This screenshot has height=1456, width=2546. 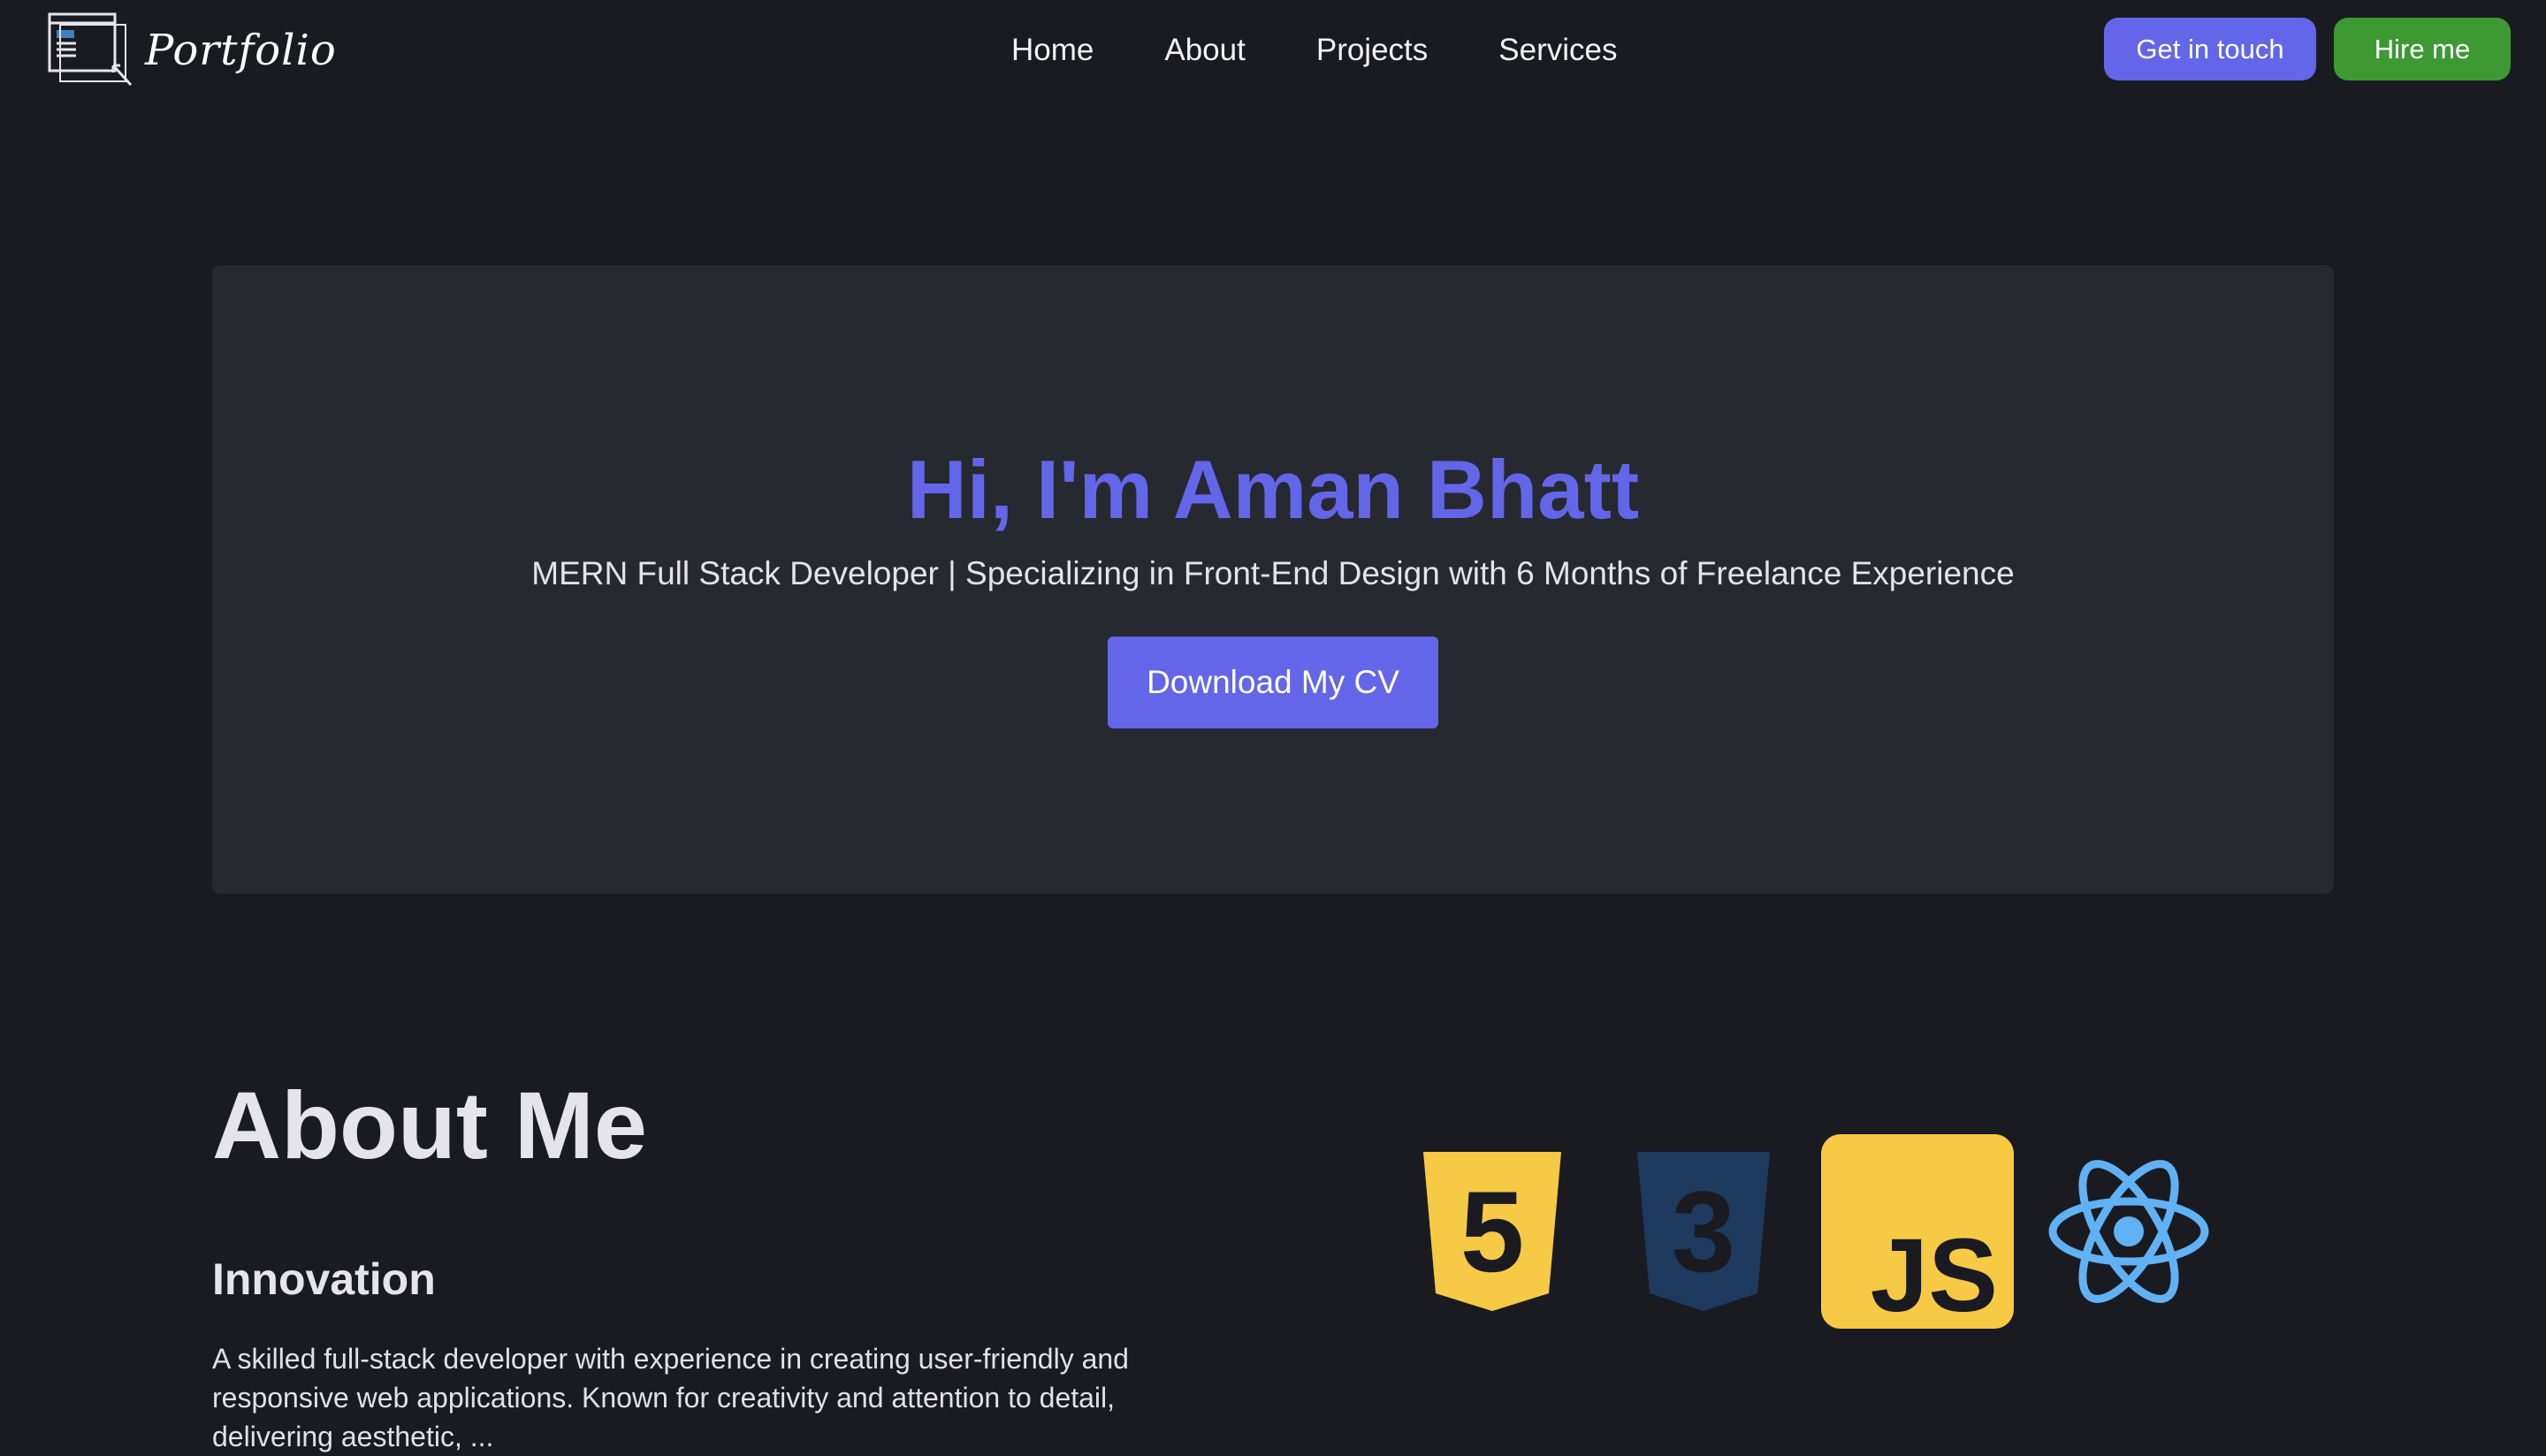 I want to click on nav-link-projects: Projects, so click(x=1372, y=50).